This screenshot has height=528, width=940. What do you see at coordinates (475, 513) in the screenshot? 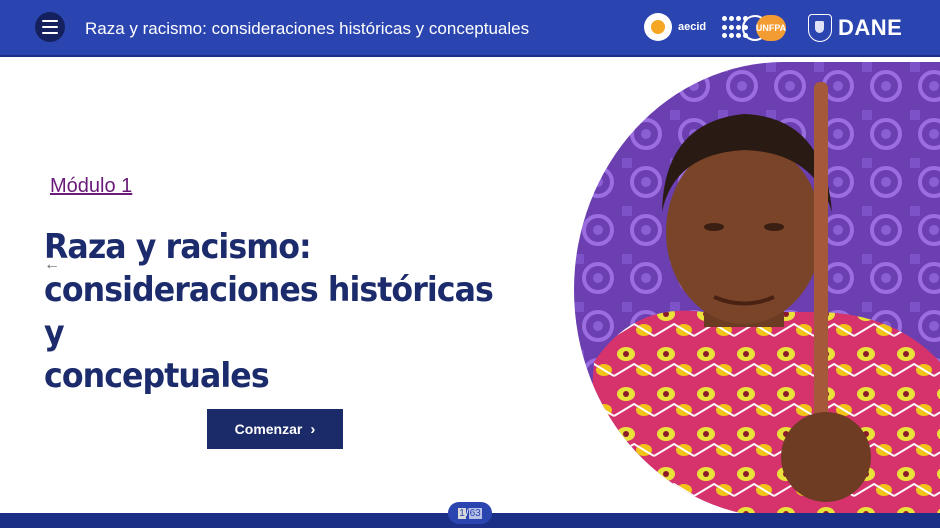
I see `total-pages: 63` at bounding box center [475, 513].